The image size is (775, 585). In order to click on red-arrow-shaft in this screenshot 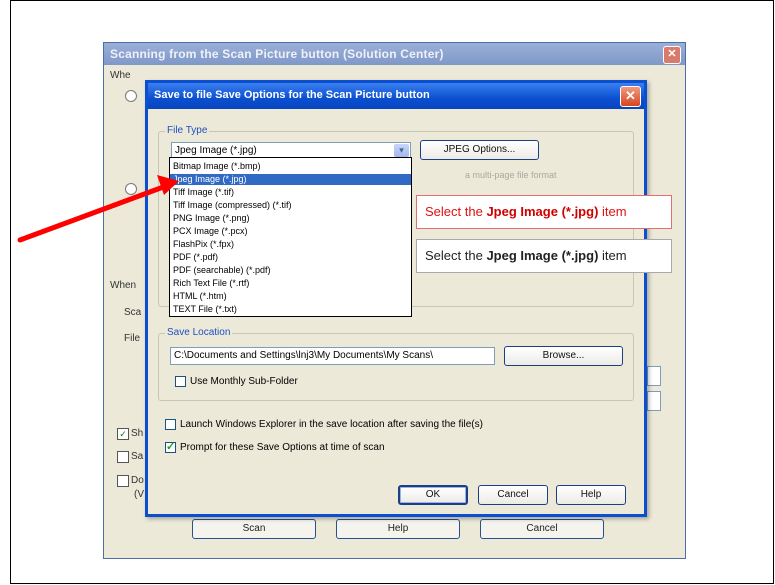, I will do `click(93, 213)`.